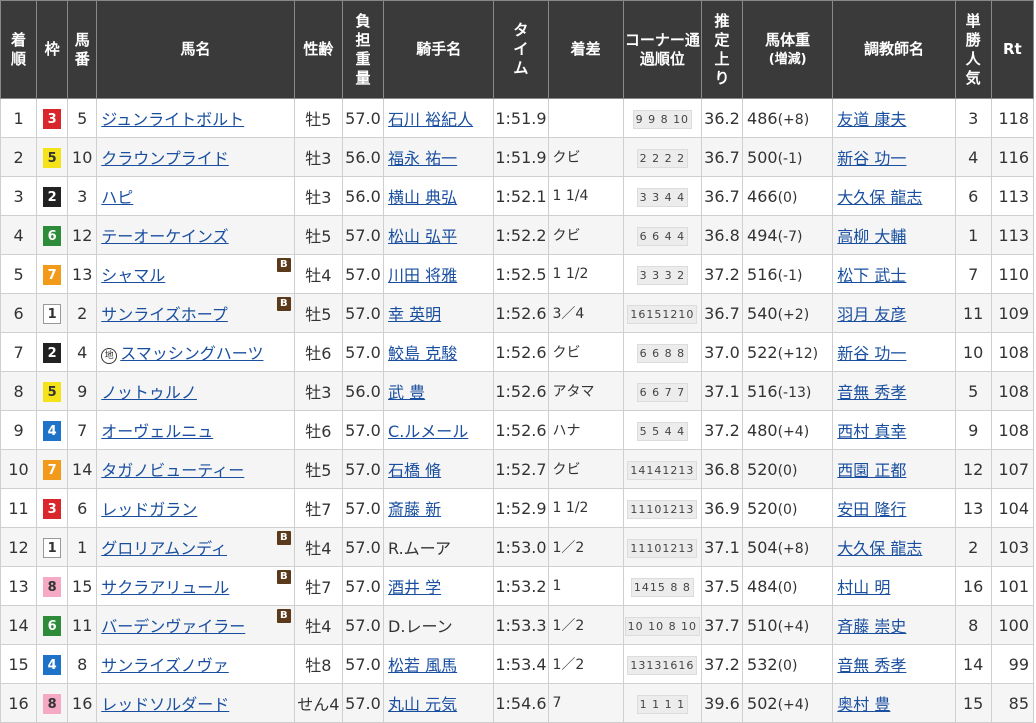 The height and width of the screenshot is (723, 1036). Describe the element at coordinates (422, 704) in the screenshot. I see `jockey-link: 丸山 元気` at that location.